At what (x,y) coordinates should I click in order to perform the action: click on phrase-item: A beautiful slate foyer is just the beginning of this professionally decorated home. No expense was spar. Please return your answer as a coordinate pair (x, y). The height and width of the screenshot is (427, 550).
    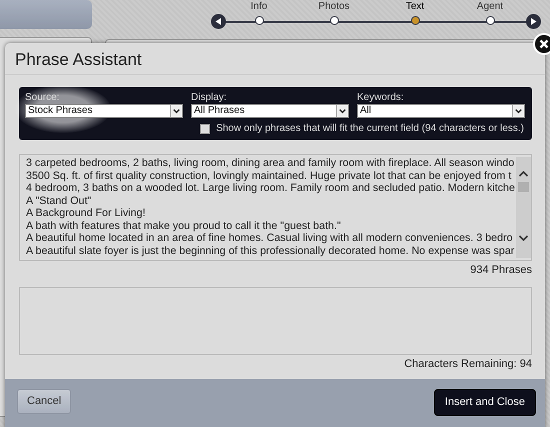
    Looking at the image, I should click on (271, 250).